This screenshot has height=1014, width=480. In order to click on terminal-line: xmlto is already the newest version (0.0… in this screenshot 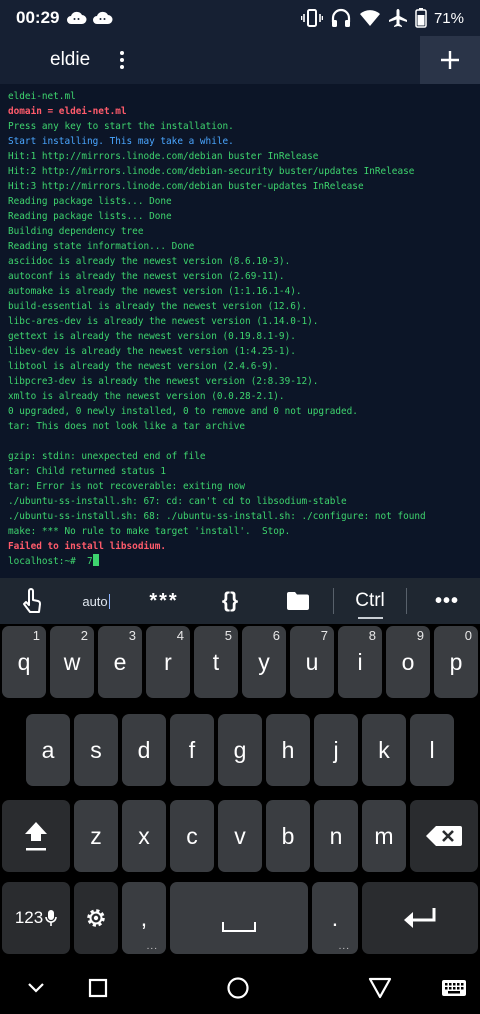, I will do `click(146, 396)`.